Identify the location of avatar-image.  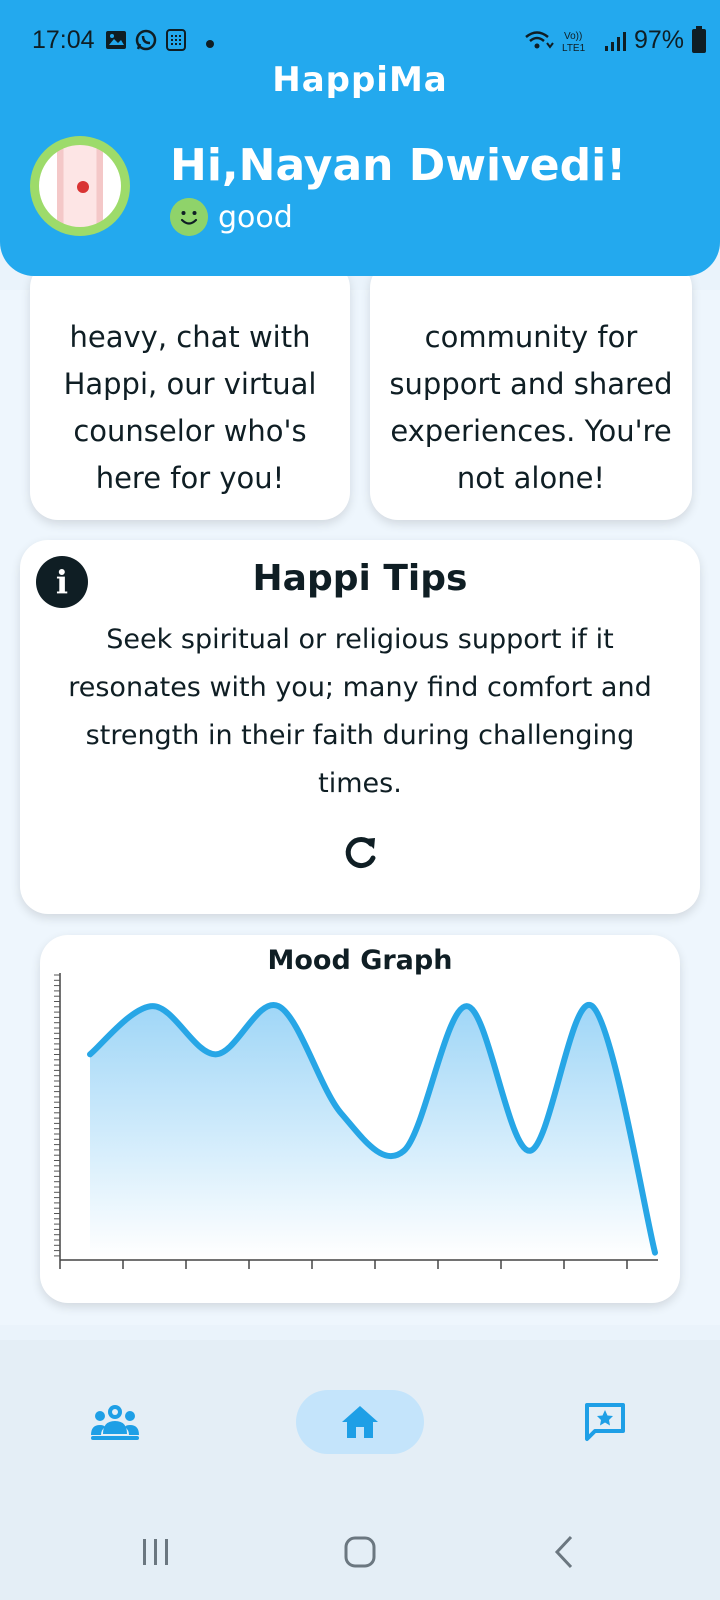
(80, 186).